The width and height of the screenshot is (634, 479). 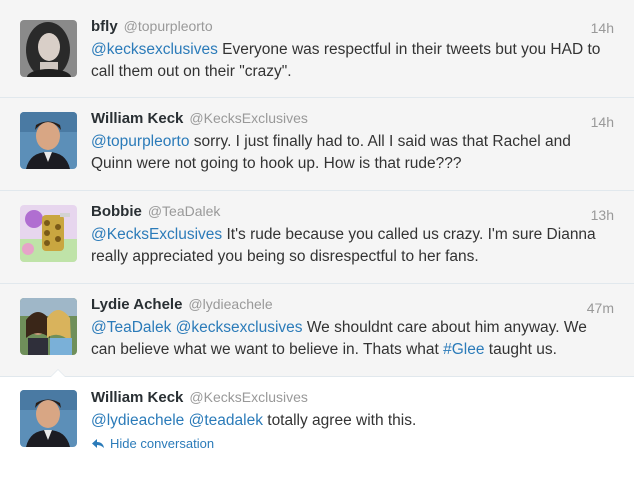 I want to click on author-name: Bobbie, so click(x=116, y=211).